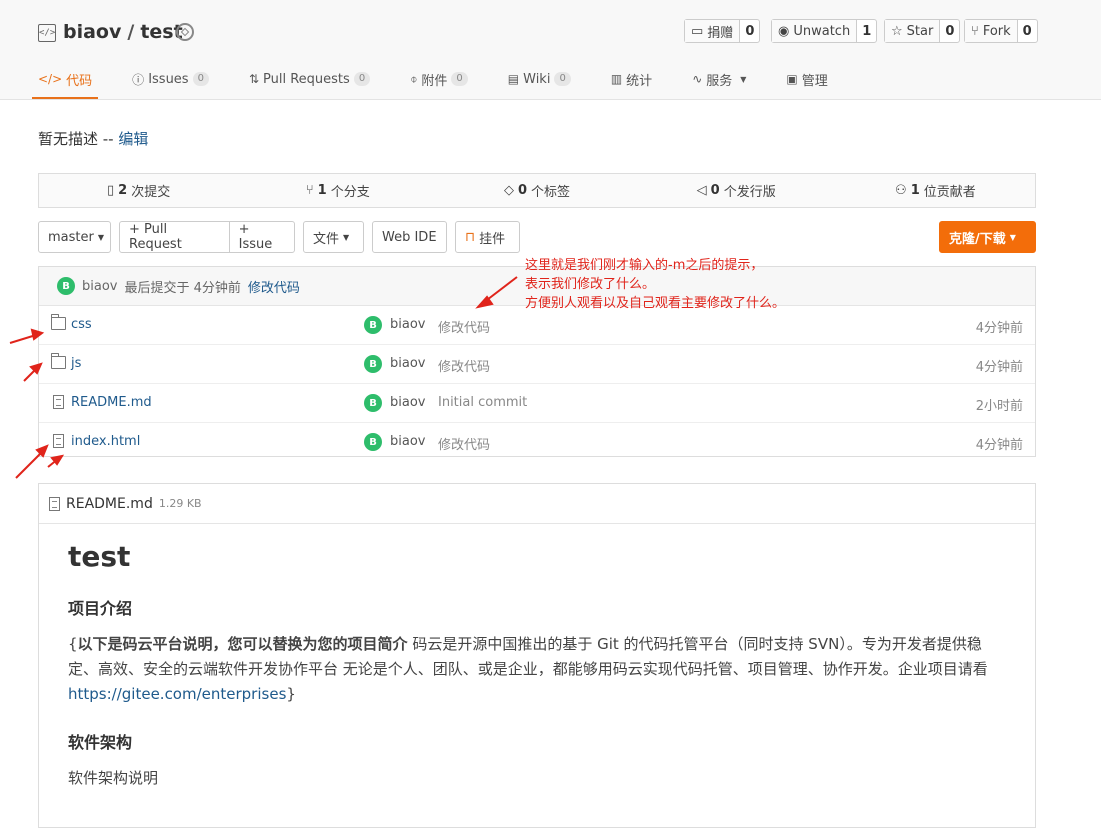 The width and height of the screenshot is (1101, 828). I want to click on readme-heading-arch: 软件架构, so click(100, 742).